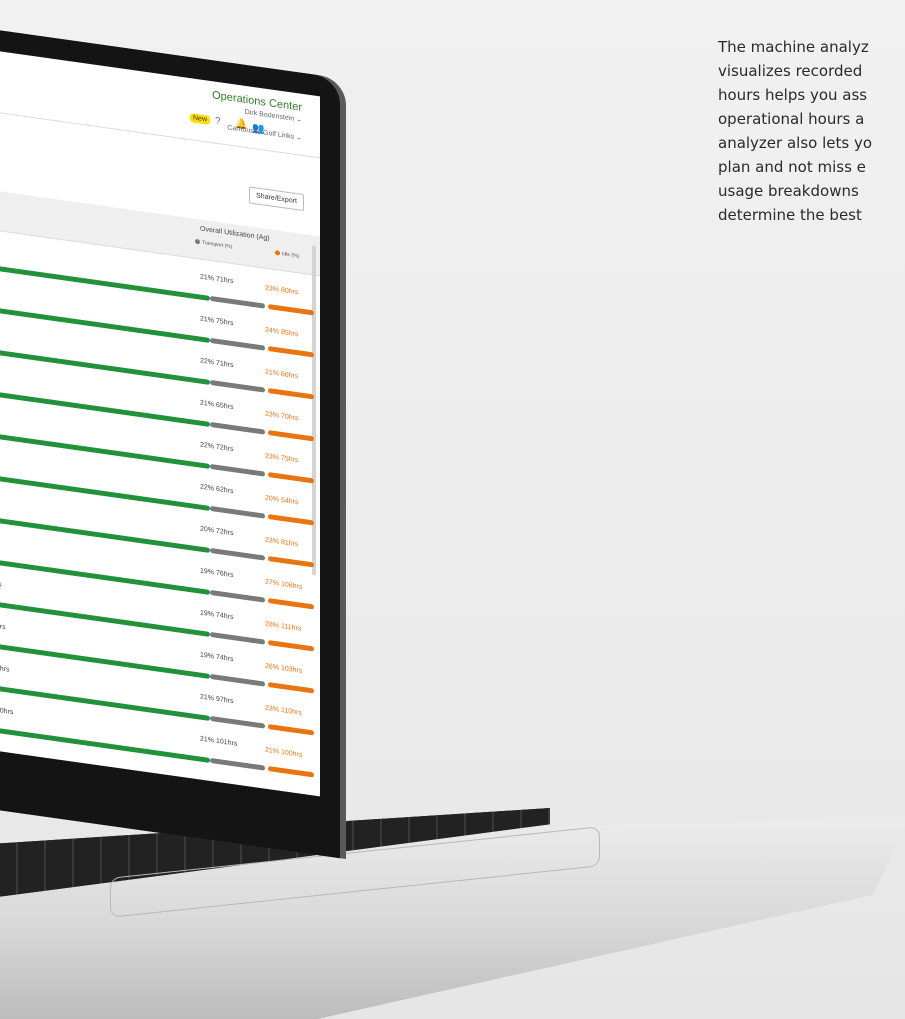  I want to click on legend-transport: Transport (%), so click(213, 244).